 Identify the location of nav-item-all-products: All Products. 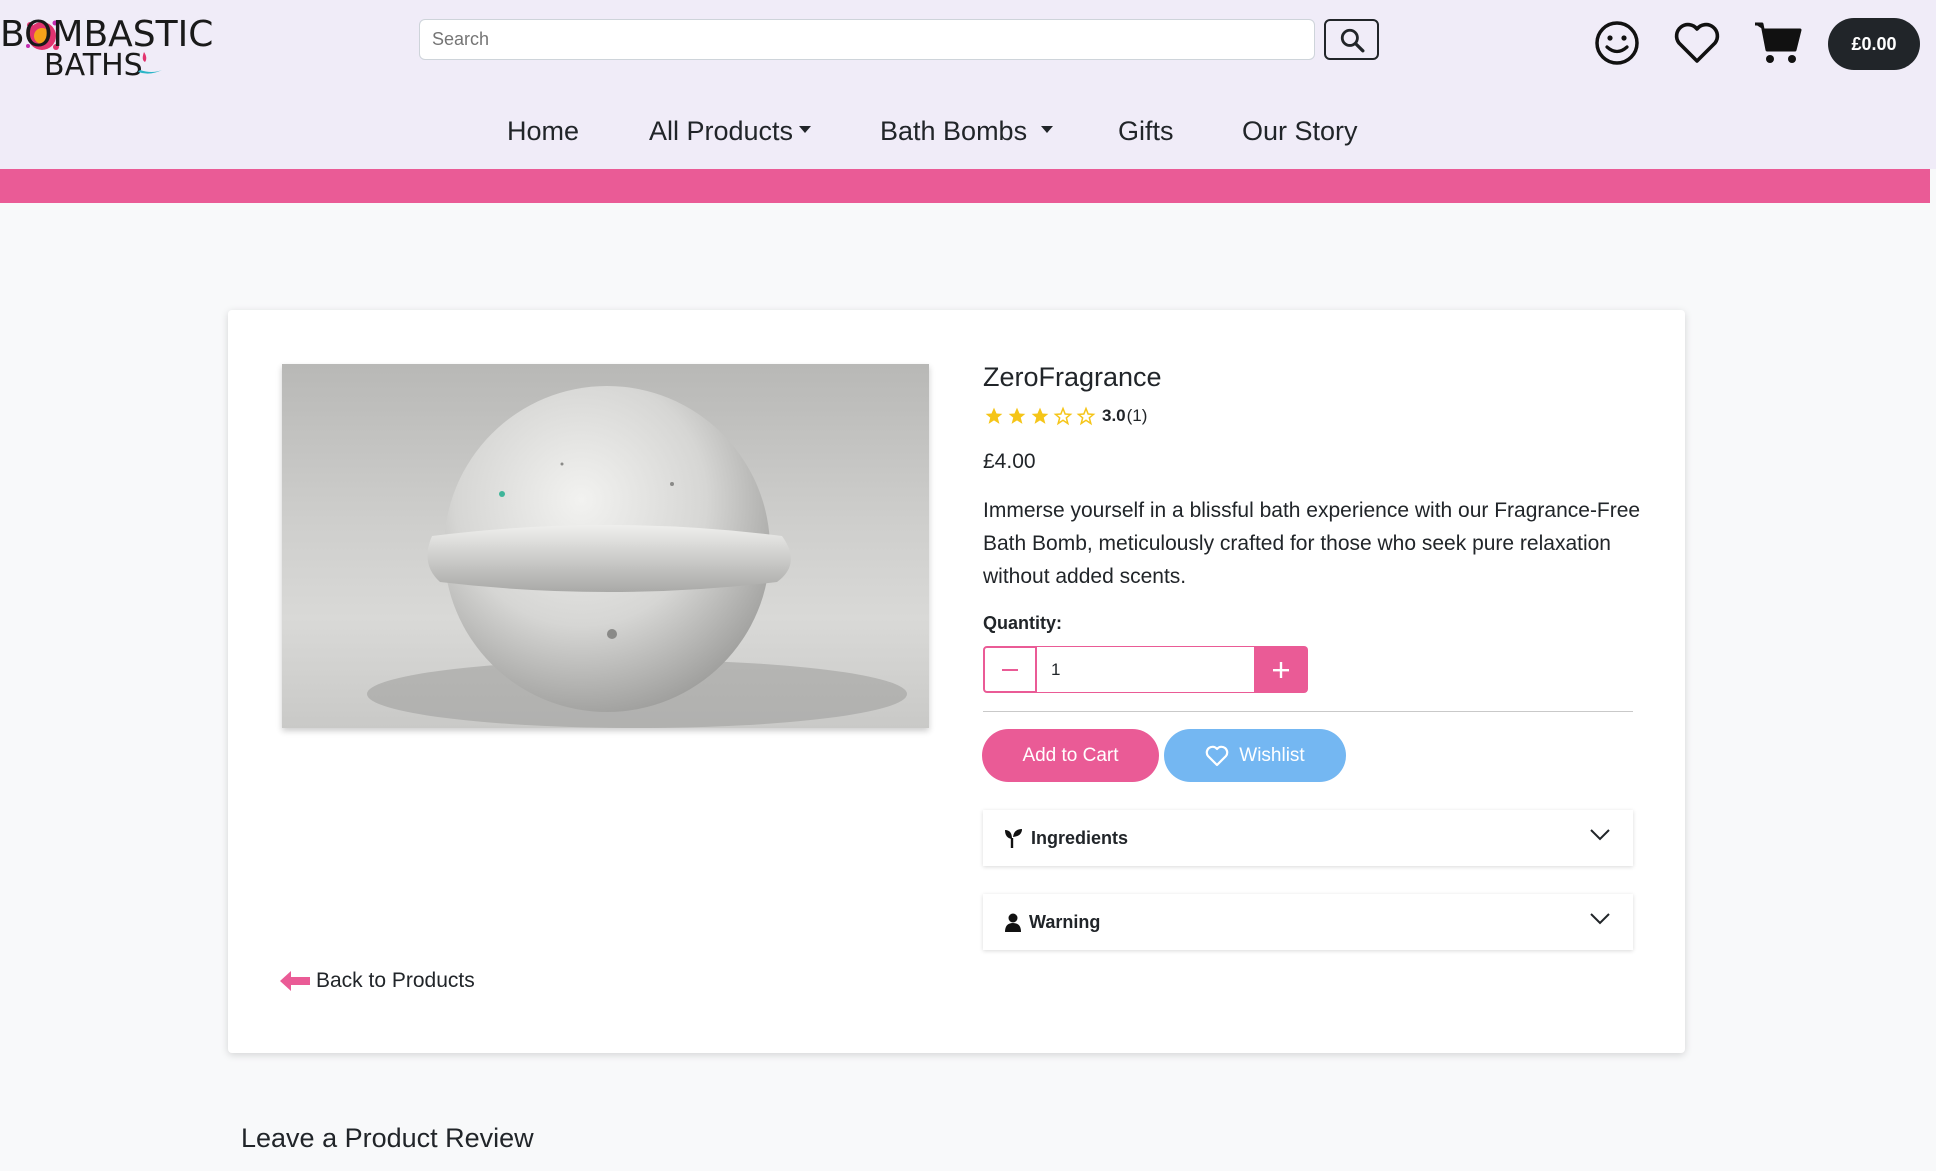
(730, 131).